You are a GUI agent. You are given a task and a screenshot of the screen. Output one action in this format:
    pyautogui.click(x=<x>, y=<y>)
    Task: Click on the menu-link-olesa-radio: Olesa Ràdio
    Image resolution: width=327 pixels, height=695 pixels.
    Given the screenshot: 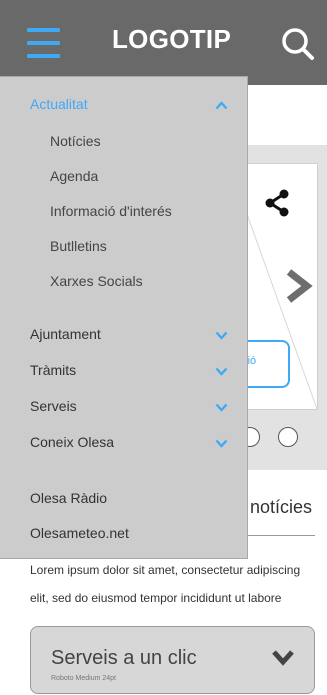 What is the action you would take?
    pyautogui.click(x=68, y=498)
    